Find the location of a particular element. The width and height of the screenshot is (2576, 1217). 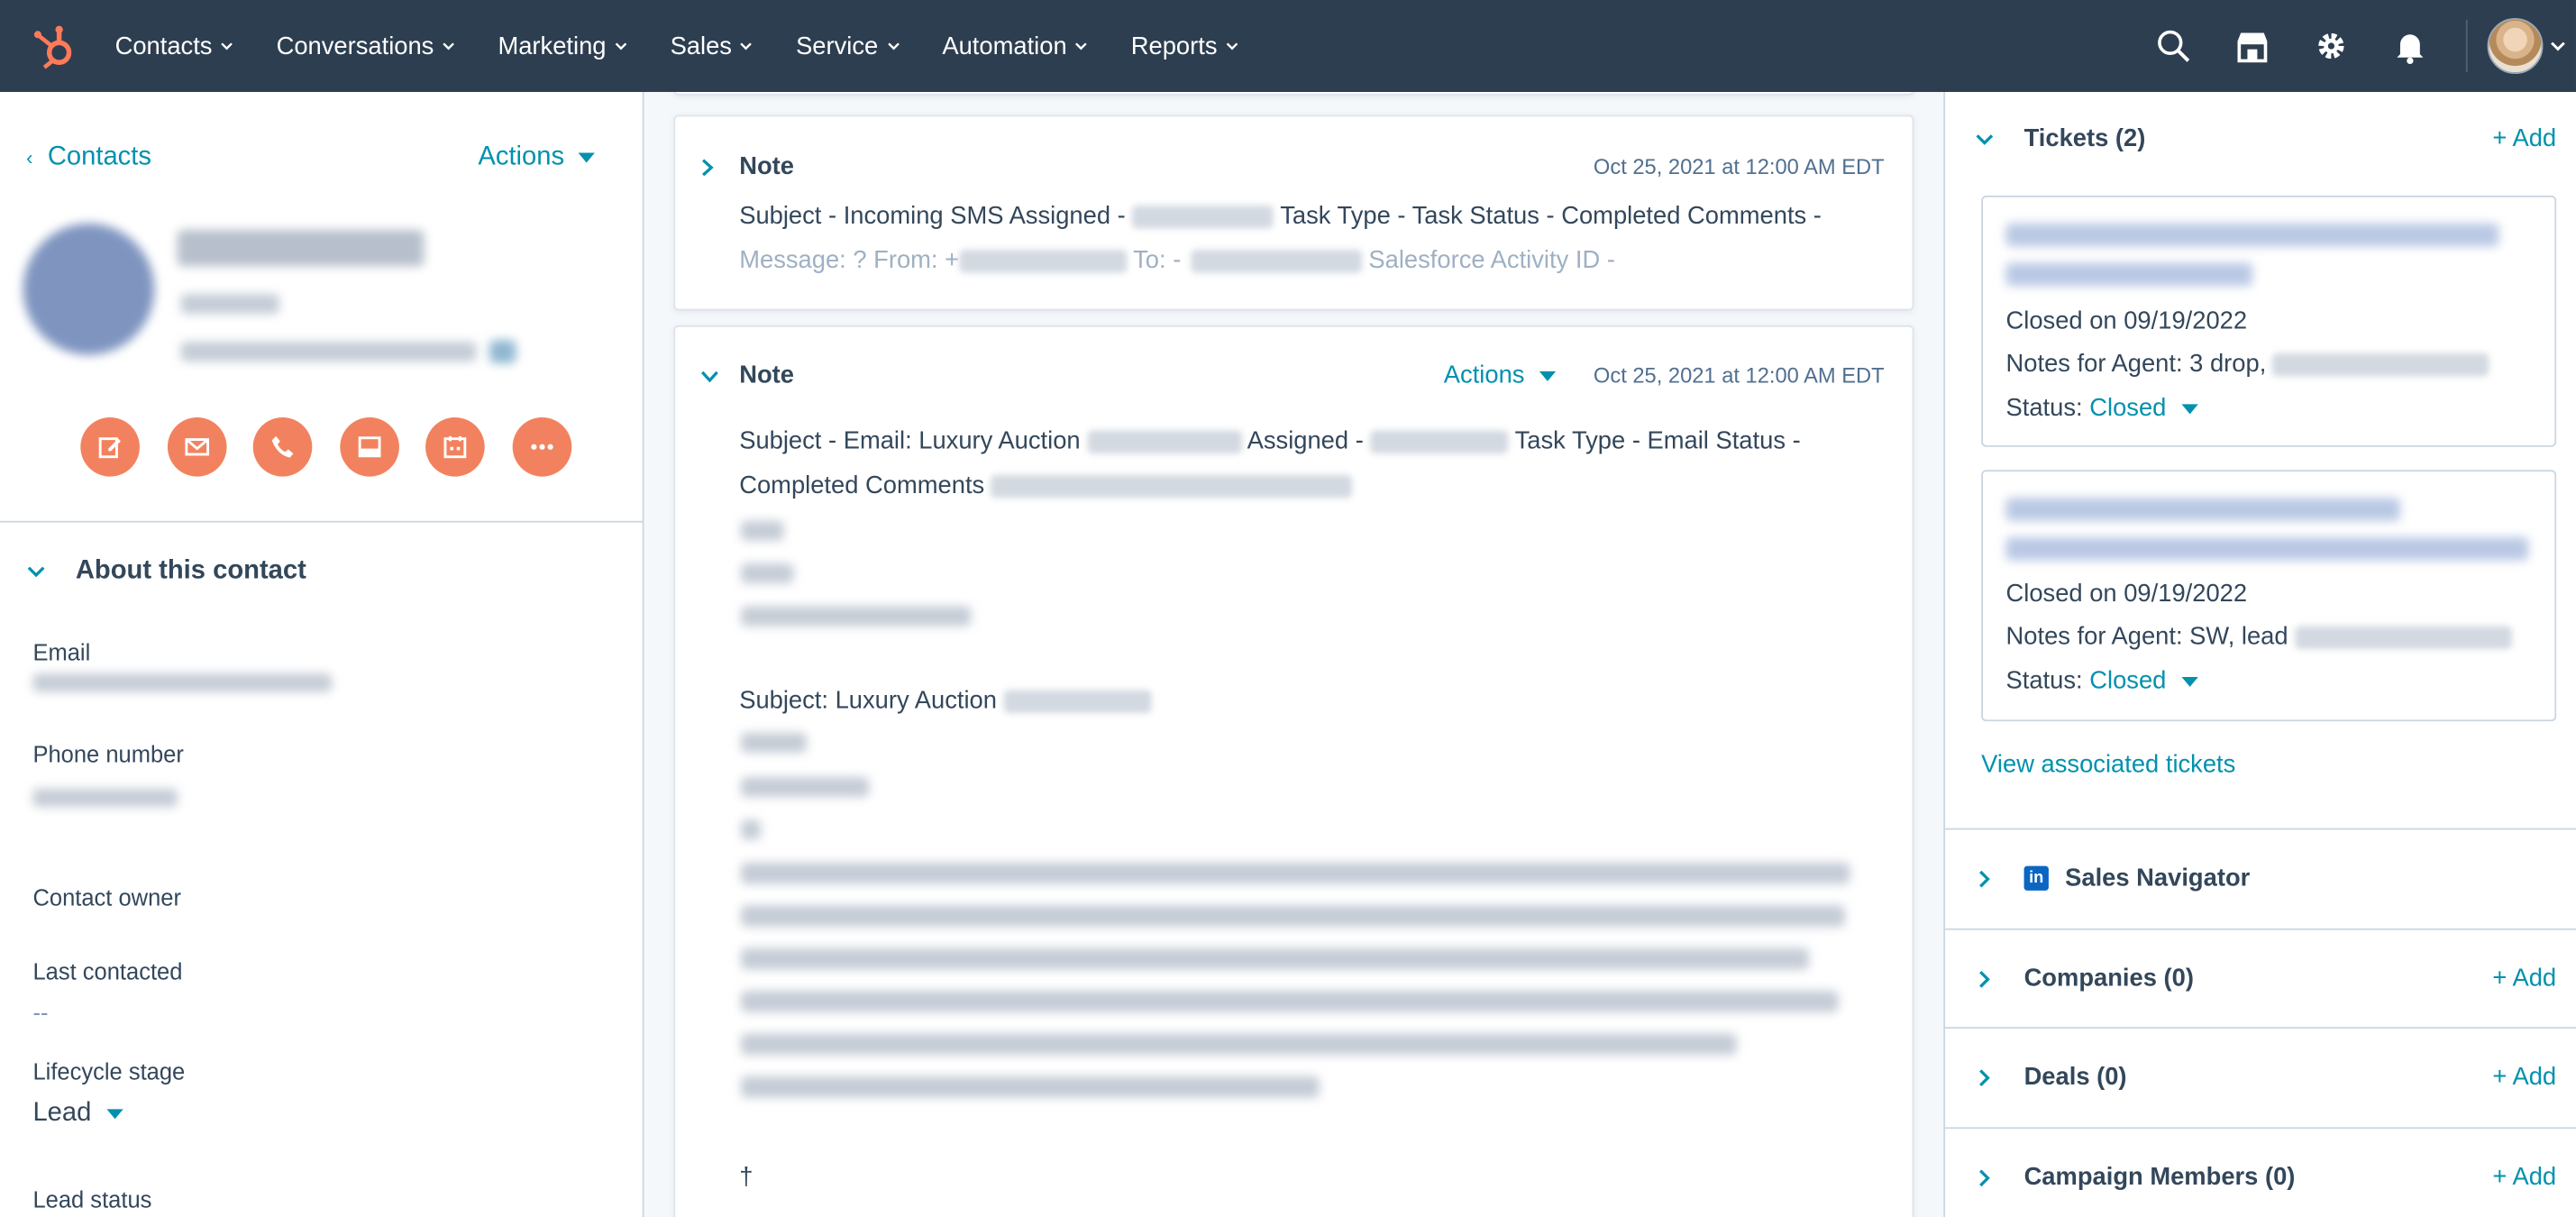

nav-automation: Automation is located at coordinates (1015, 46).